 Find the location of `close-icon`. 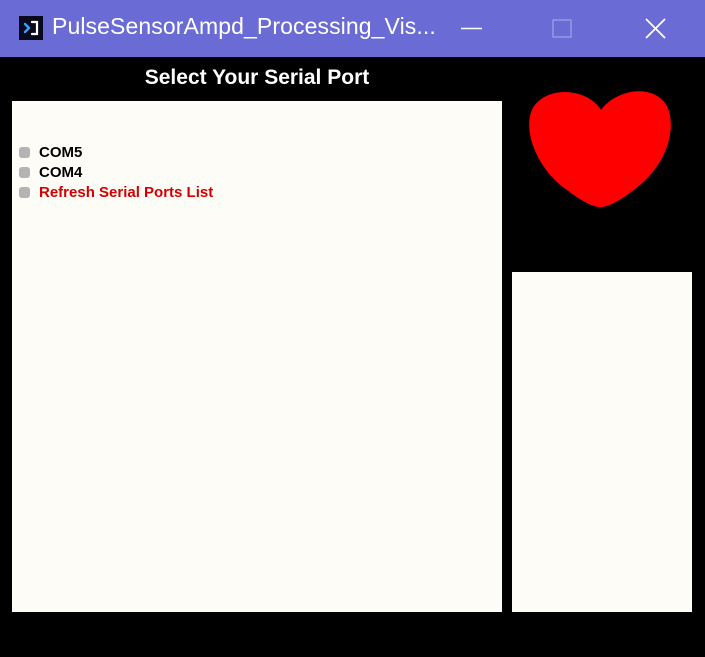

close-icon is located at coordinates (655, 28).